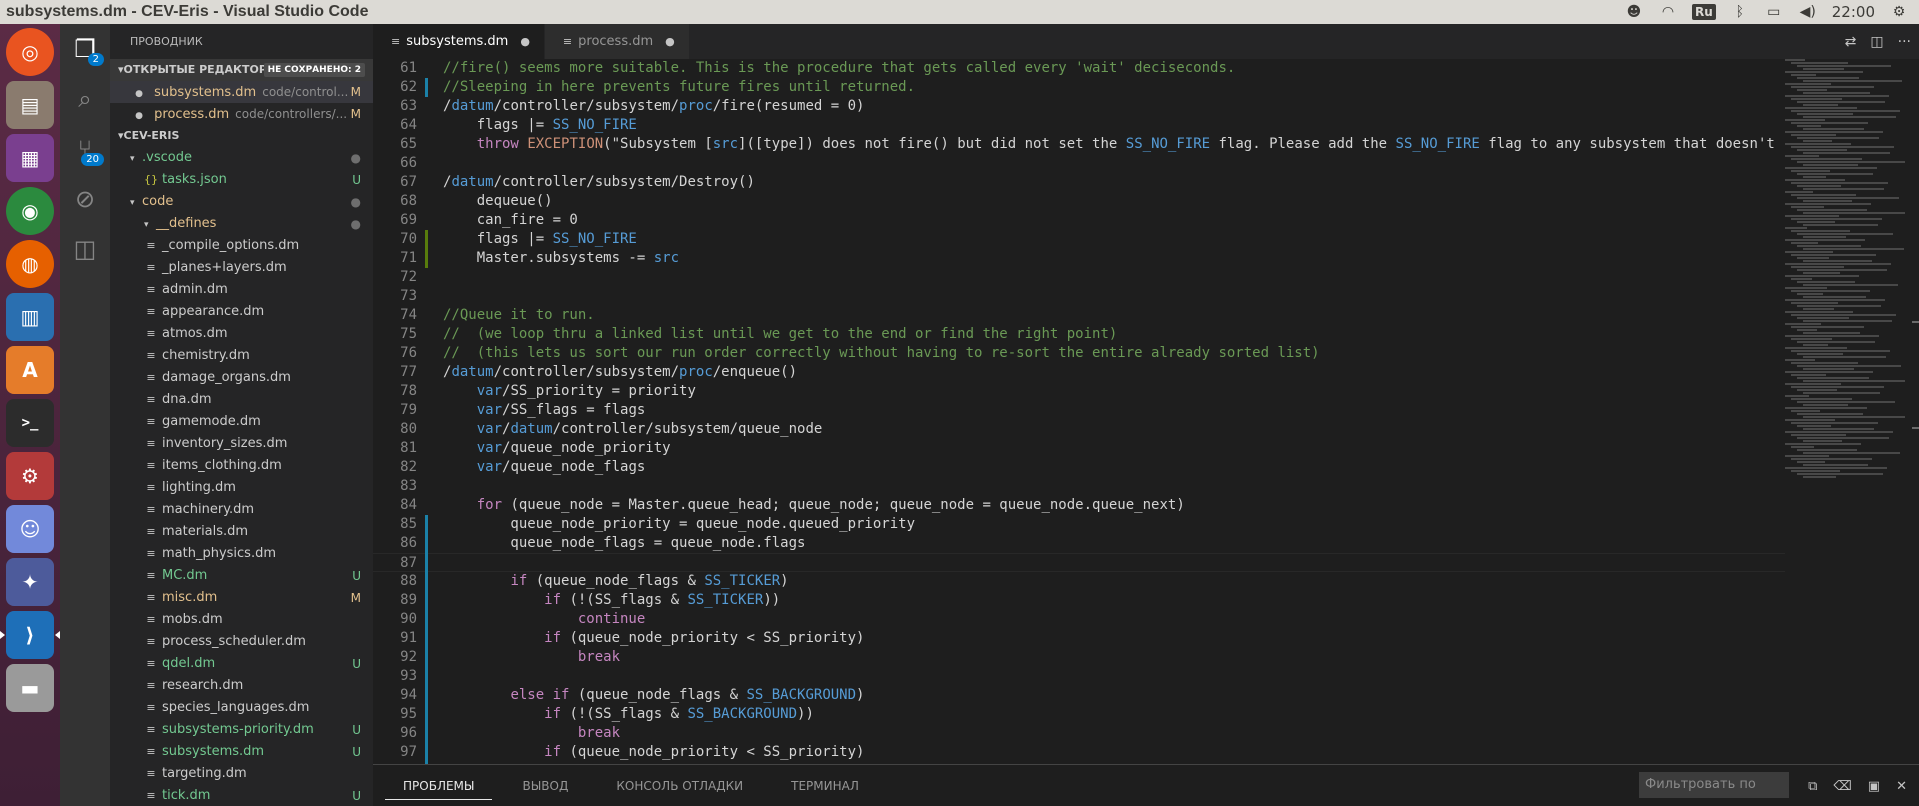 Image resolution: width=1919 pixels, height=806 pixels. Describe the element at coordinates (825, 786) in the screenshot. I see `tab-terminal: ТЕРМИНАЛ` at that location.